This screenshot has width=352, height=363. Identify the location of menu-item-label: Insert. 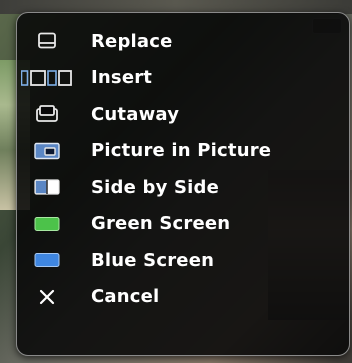
(122, 78).